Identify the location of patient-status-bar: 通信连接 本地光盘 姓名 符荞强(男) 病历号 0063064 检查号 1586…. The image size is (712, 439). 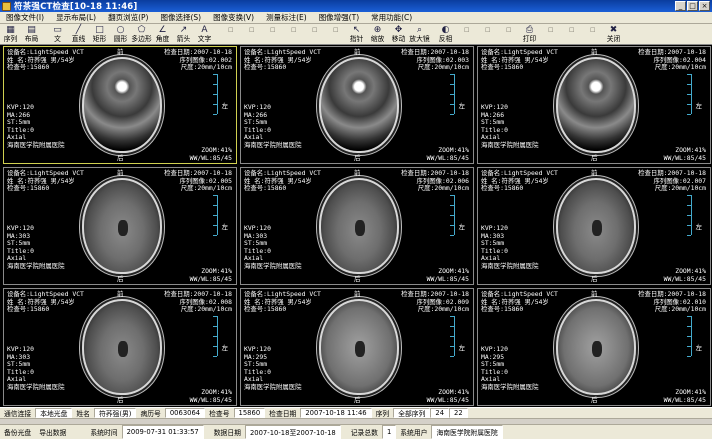
(356, 413).